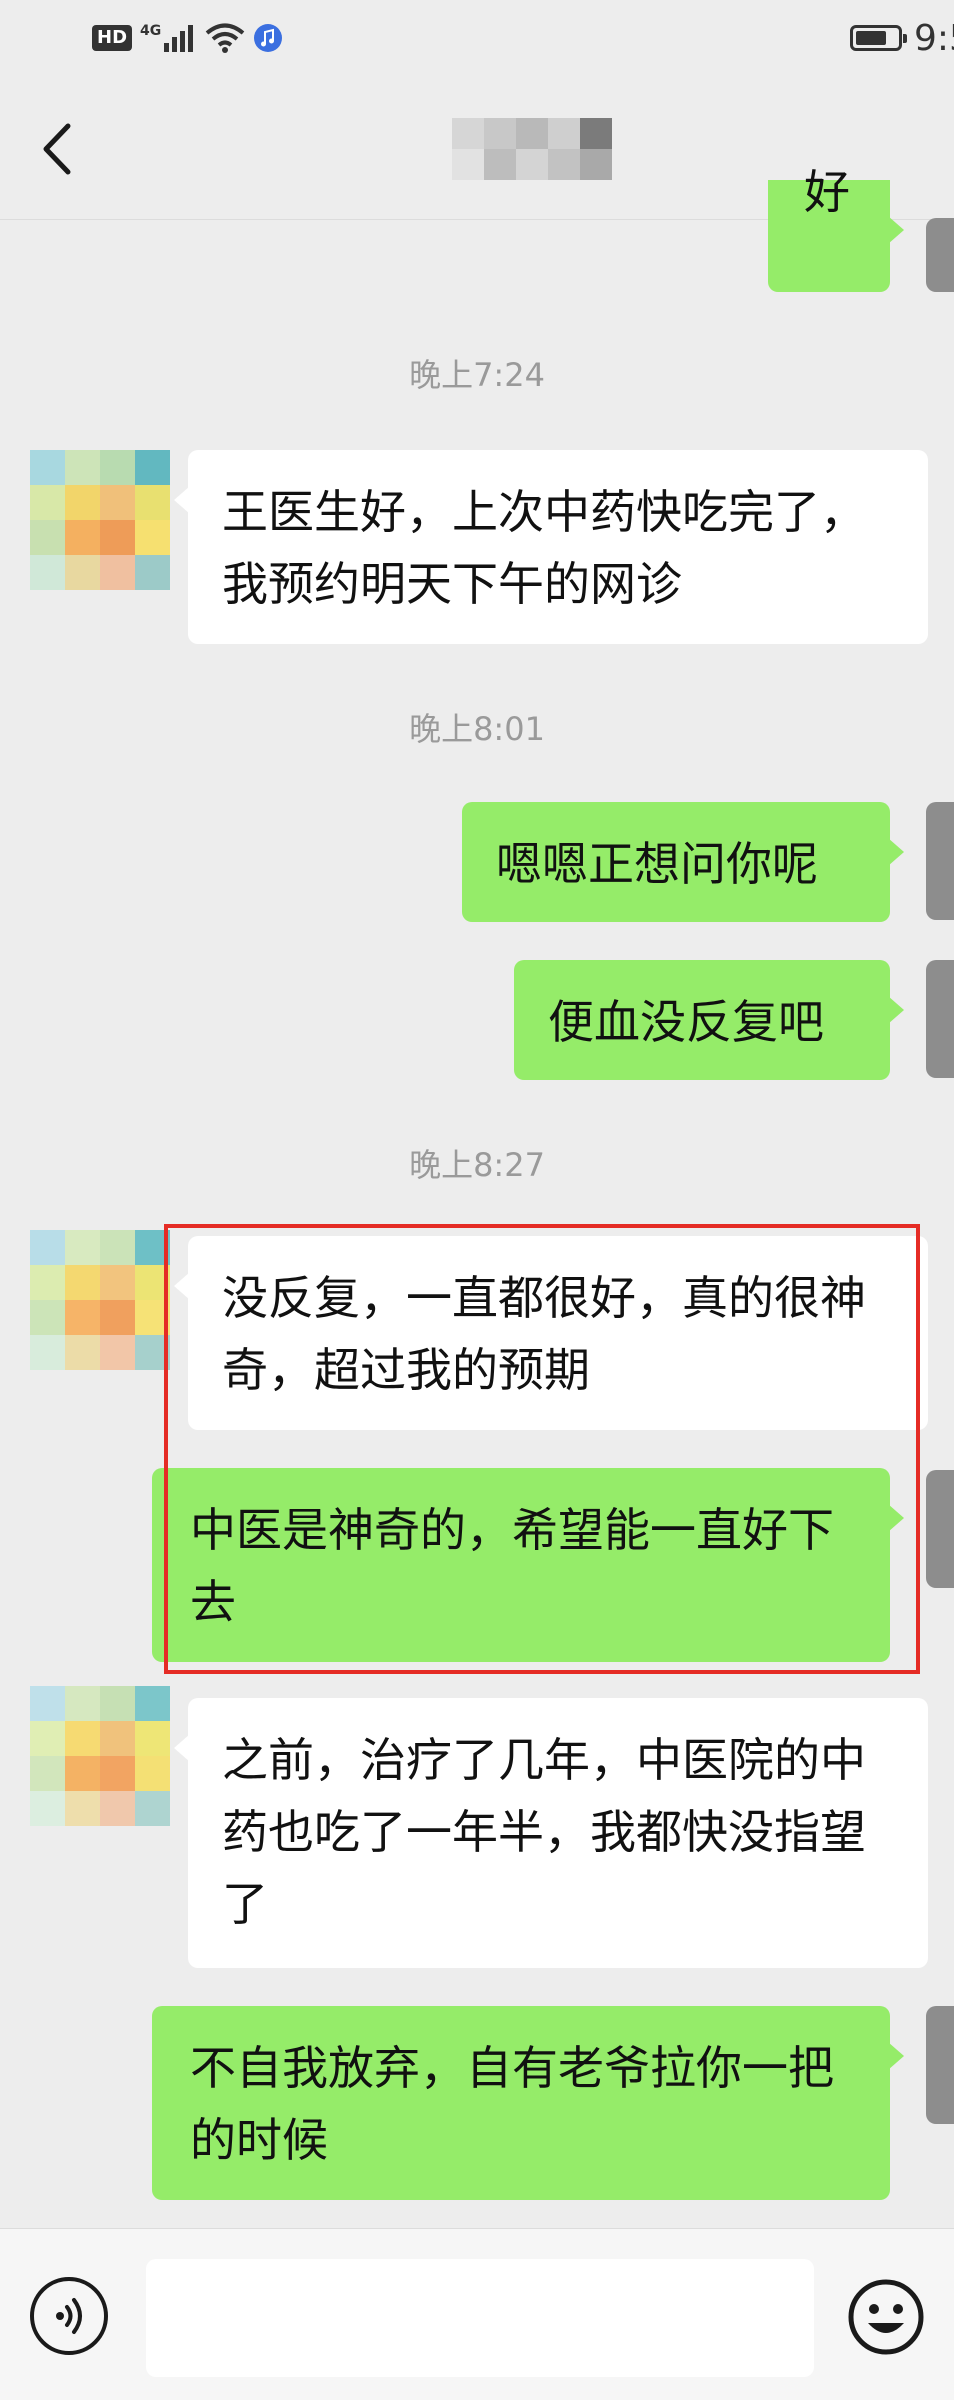 Image resolution: width=954 pixels, height=2400 pixels. I want to click on emoji-icon, so click(886, 2317).